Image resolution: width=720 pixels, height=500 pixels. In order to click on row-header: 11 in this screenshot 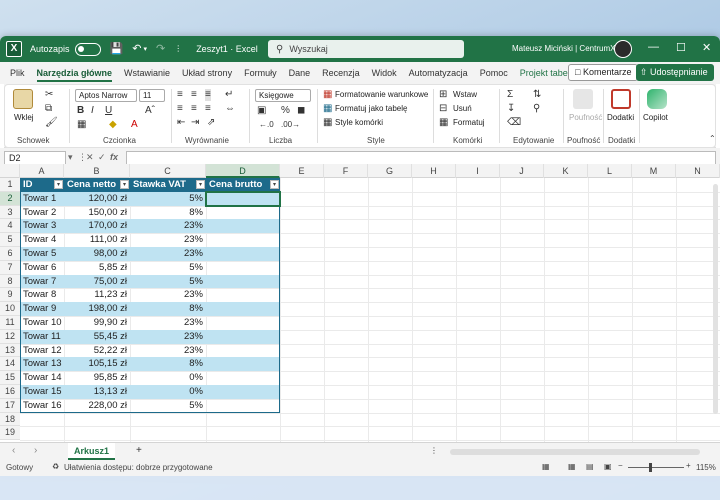, I will do `click(10, 323)`.